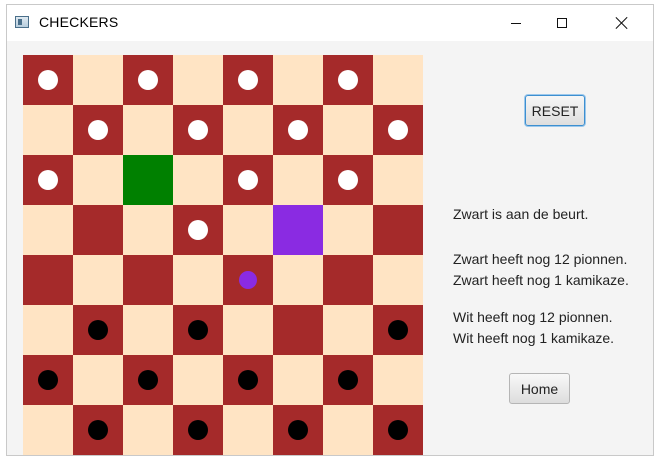 The height and width of the screenshot is (456, 658). What do you see at coordinates (148, 130) in the screenshot?
I see `board-square-r1-c2` at bounding box center [148, 130].